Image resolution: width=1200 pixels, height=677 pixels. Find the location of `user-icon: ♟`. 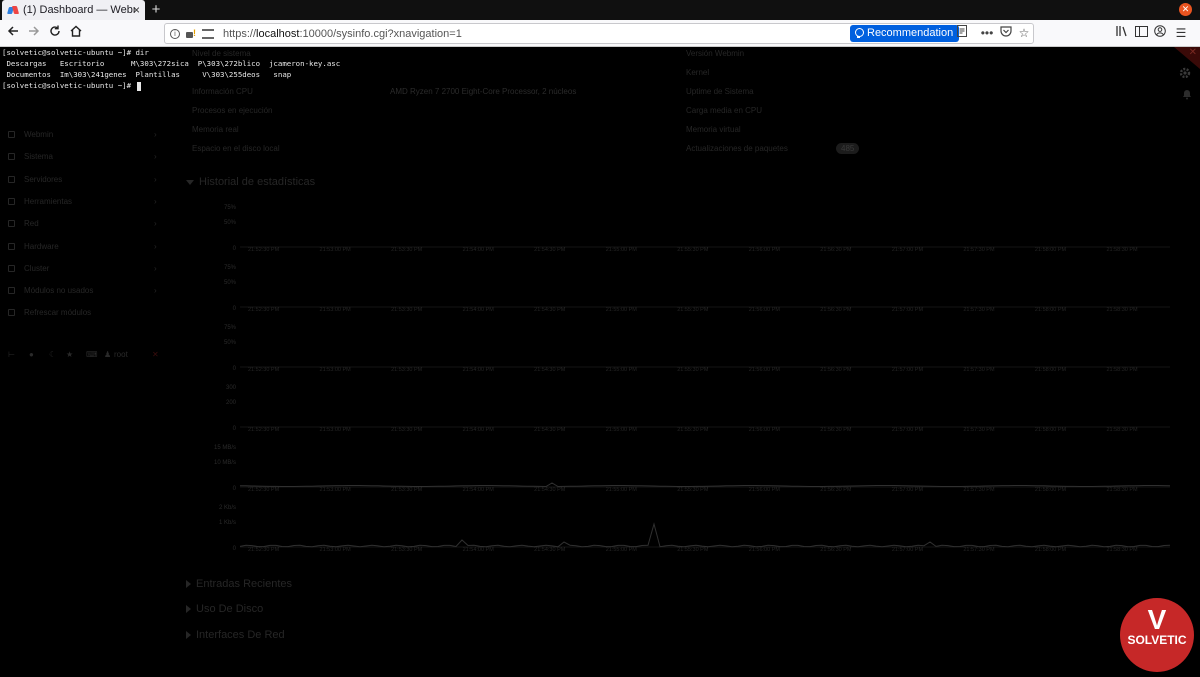

user-icon: ♟ is located at coordinates (107, 354).